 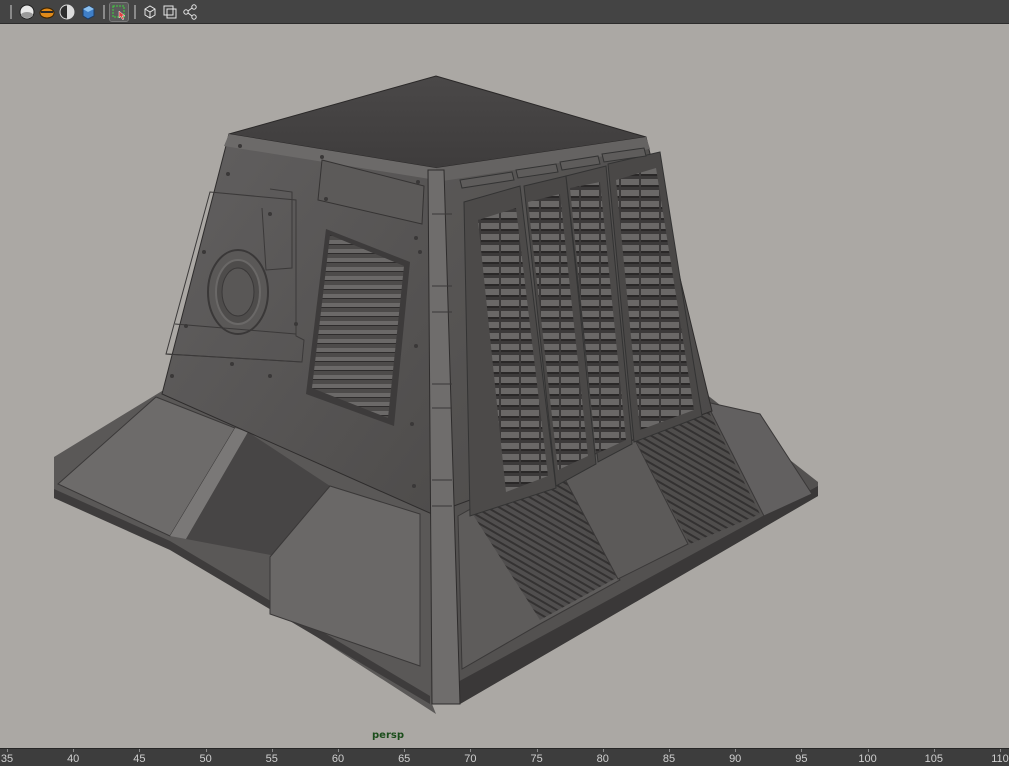 I want to click on timeline-frame-label: 40, so click(x=73, y=759).